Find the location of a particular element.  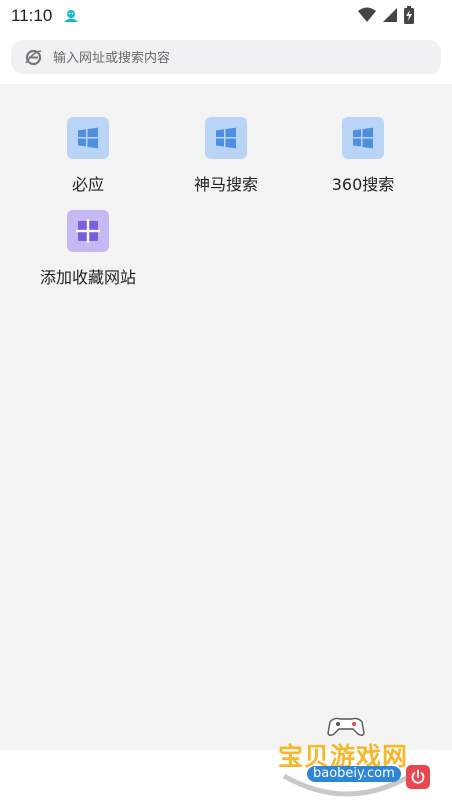

shortcut-360-search: 360搜索 is located at coordinates (363, 156).